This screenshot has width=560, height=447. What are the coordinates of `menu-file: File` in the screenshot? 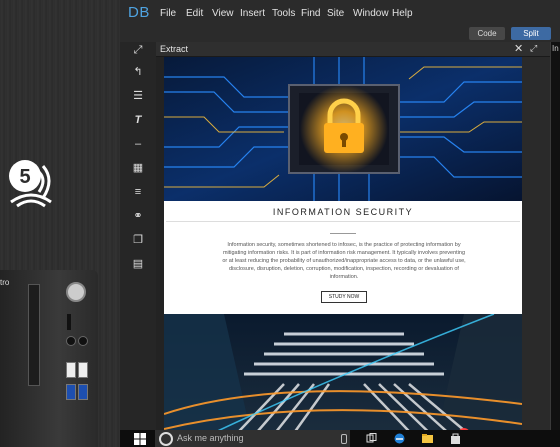 It's located at (168, 13).